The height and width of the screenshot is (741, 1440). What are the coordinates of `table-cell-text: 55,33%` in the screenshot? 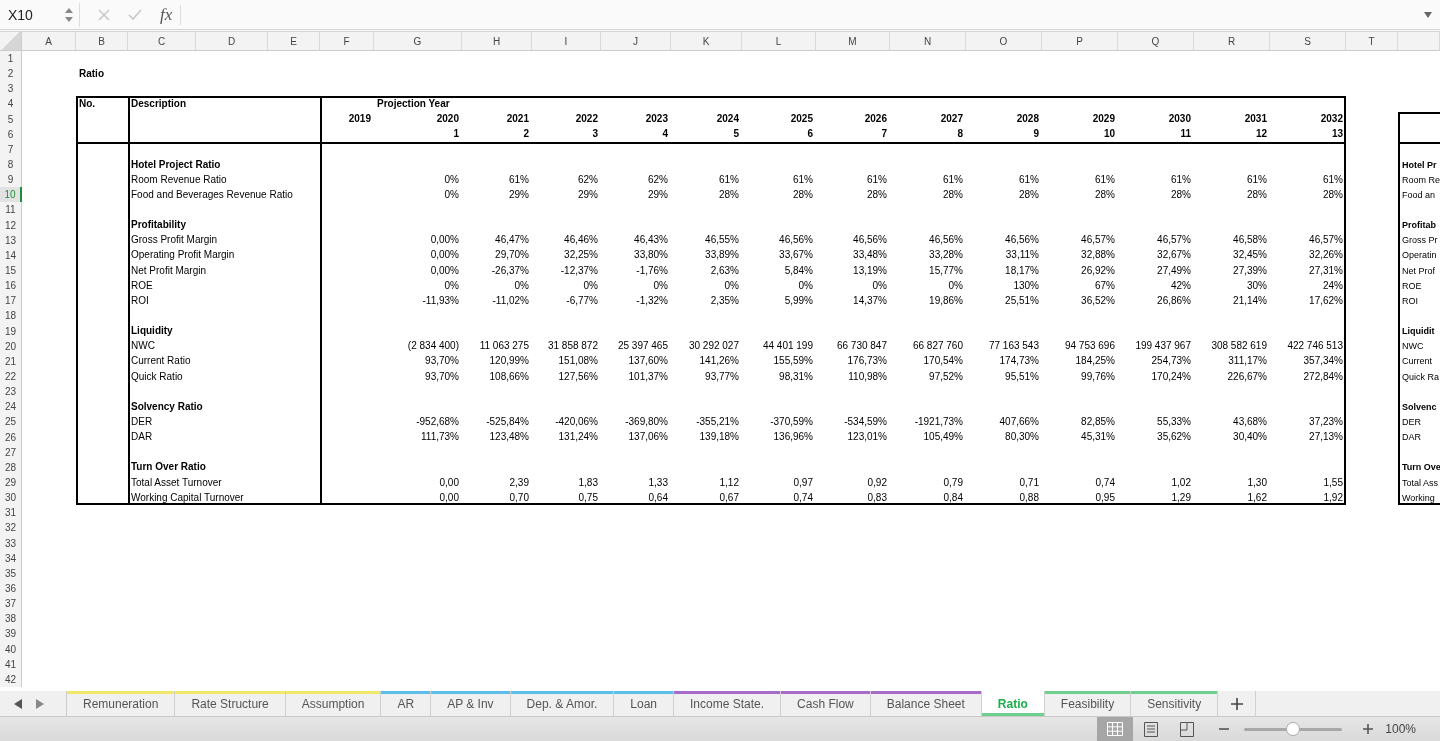 It's located at (1174, 421).